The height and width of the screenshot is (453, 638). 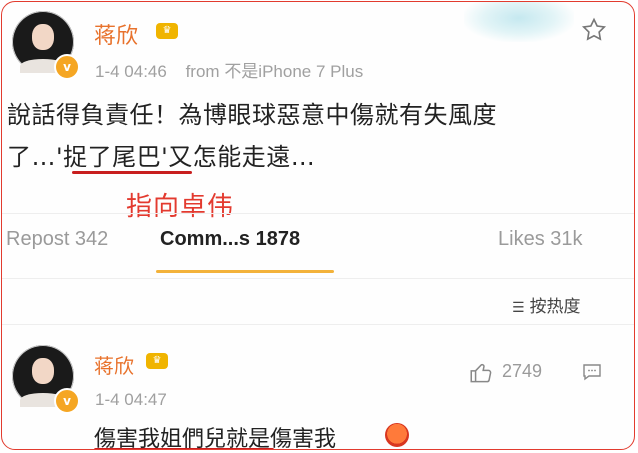 What do you see at coordinates (57, 239) in the screenshot?
I see `repost-tab: Repost 342` at bounding box center [57, 239].